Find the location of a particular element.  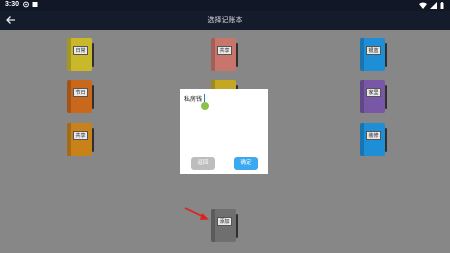

page-title: 选择记账本 is located at coordinates (225, 20).